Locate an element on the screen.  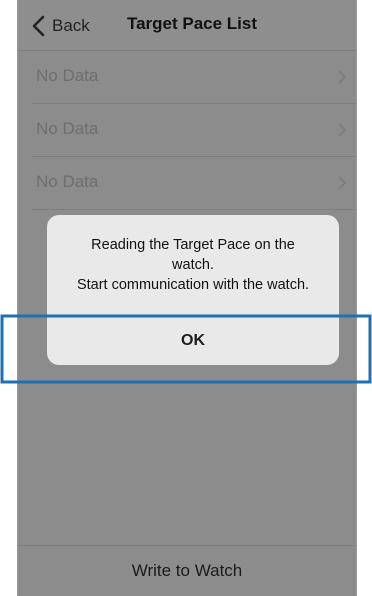
write-to-watch-button: Write to Watch is located at coordinates (187, 571).